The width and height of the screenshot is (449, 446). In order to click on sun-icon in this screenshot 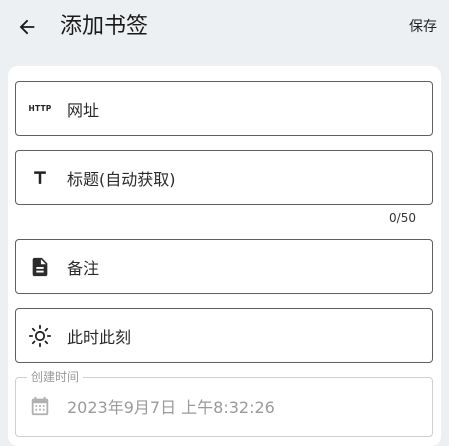, I will do `click(40, 336)`.